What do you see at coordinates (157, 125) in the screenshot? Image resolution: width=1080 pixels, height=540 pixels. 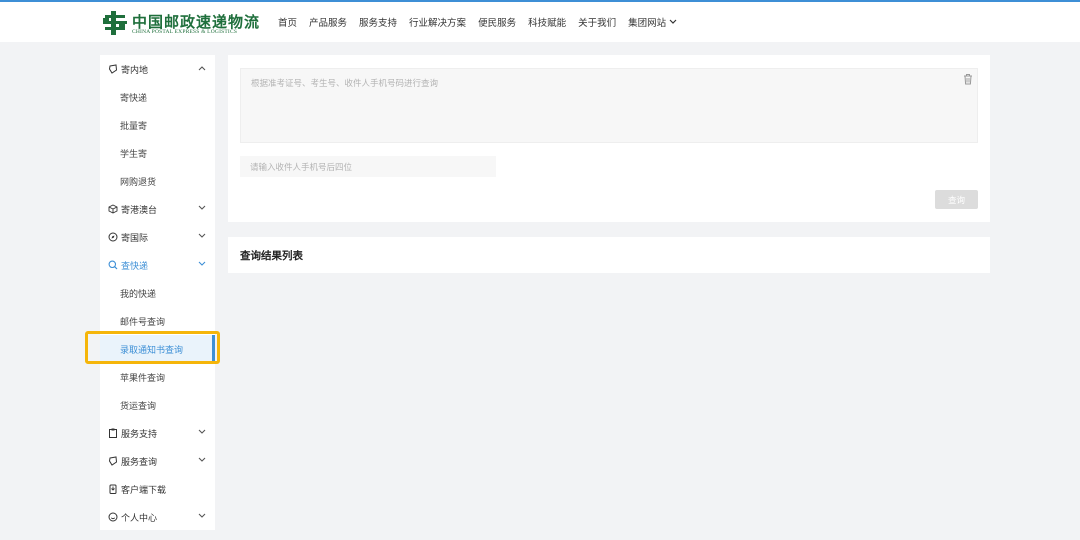 I see `sidebar-item-bulk-send: 批量寄` at bounding box center [157, 125].